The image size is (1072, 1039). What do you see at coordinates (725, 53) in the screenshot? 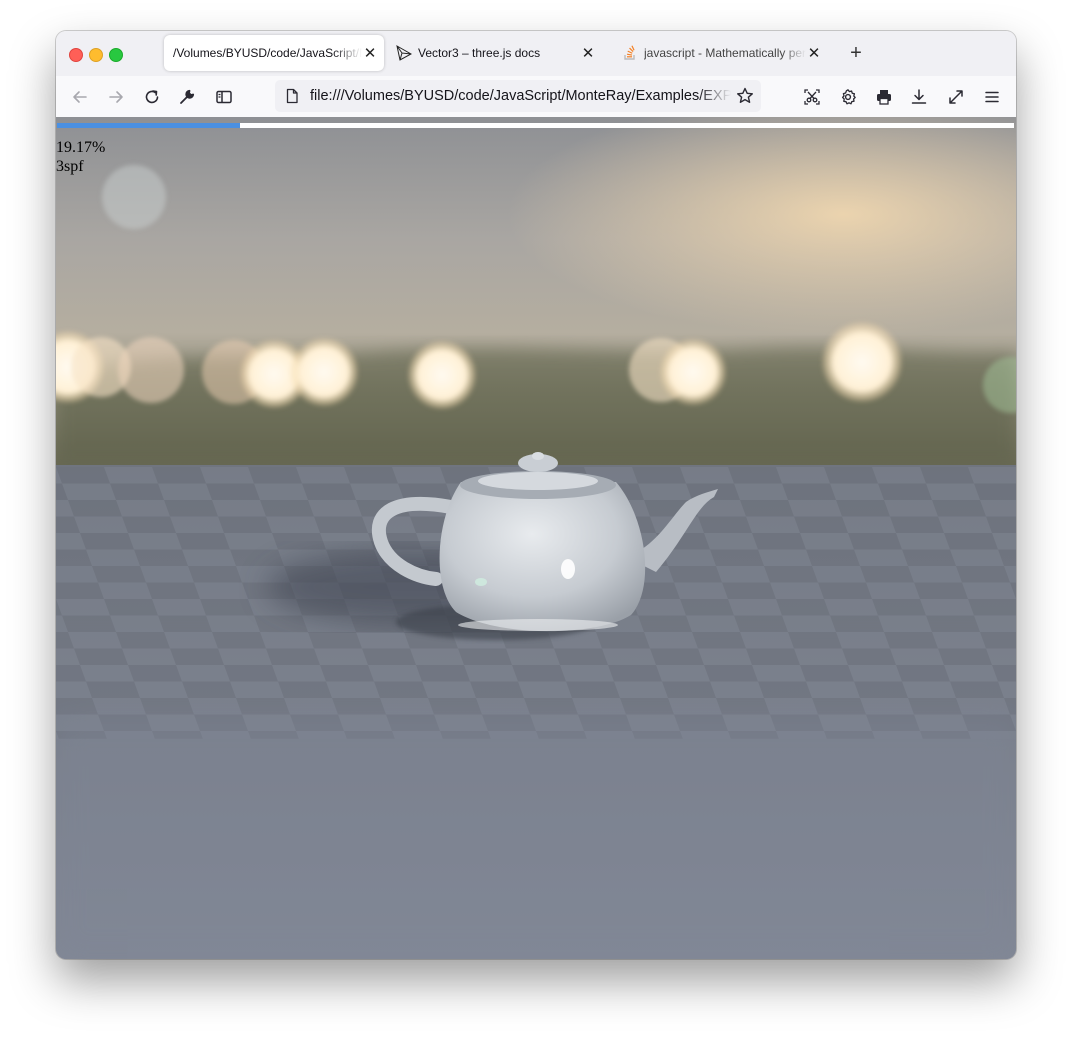
I see `tab-label: javascript - Mathematically perfect` at bounding box center [725, 53].